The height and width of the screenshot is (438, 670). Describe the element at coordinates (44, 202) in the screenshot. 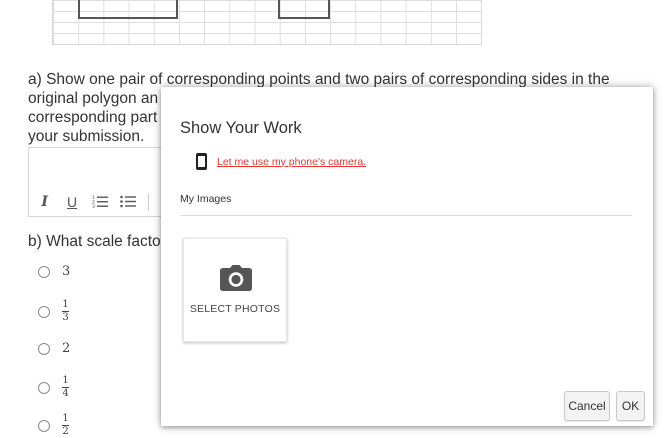

I see `italic-icon: I` at that location.